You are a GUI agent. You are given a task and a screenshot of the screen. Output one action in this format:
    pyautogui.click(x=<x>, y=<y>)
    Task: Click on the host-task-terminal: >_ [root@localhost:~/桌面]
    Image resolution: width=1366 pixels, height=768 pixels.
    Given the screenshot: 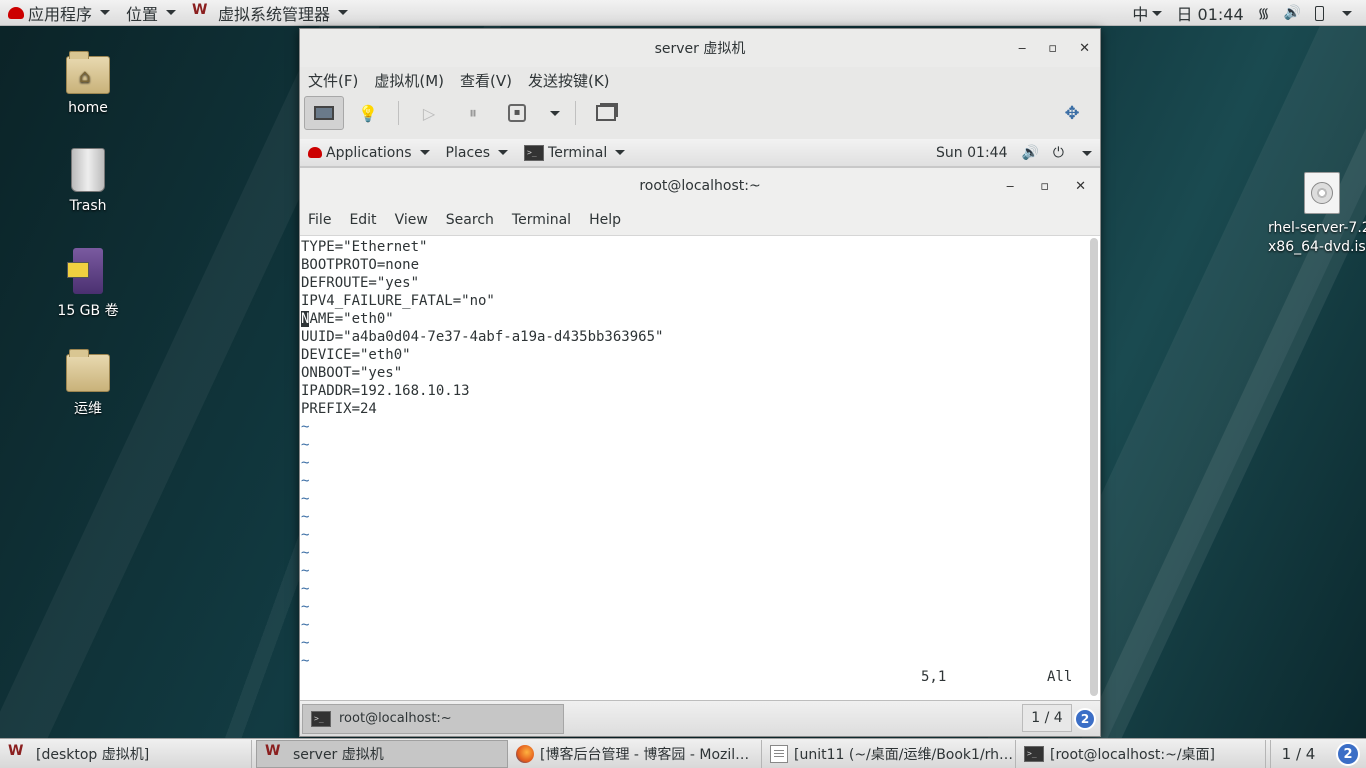 What is the action you would take?
    pyautogui.click(x=1141, y=753)
    